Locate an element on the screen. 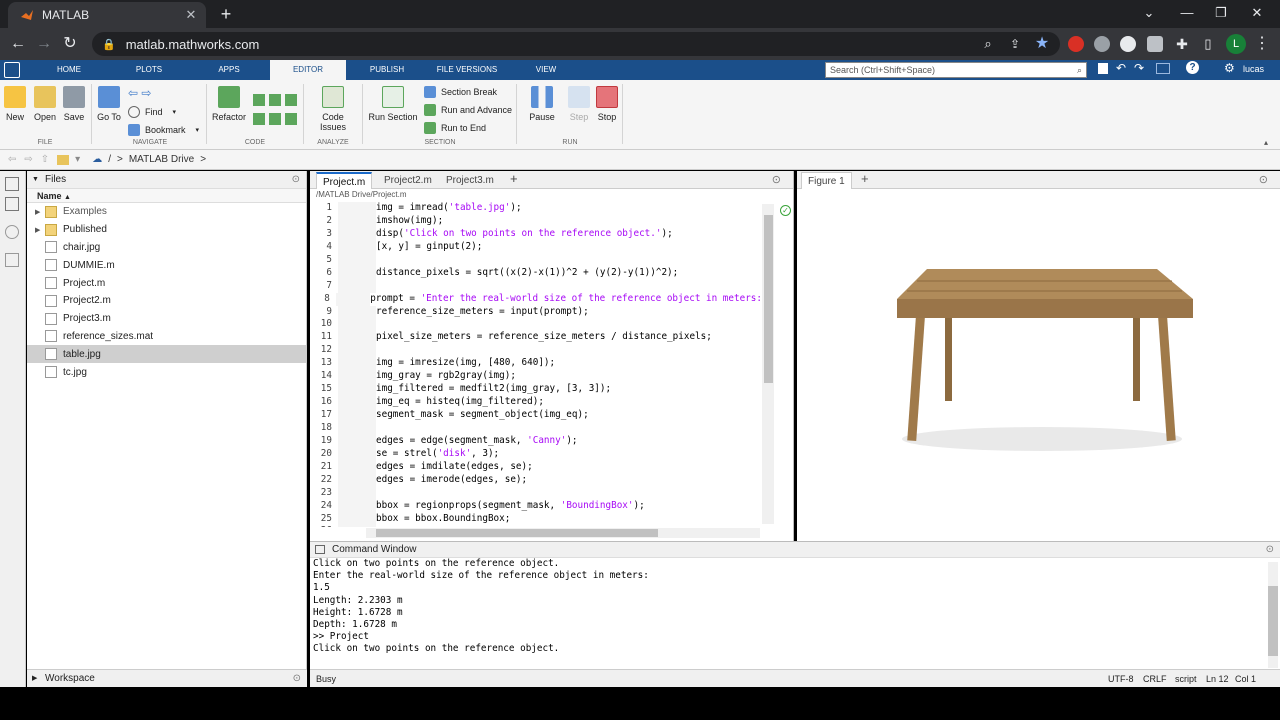 The height and width of the screenshot is (720, 1280). run-and-advance-button: Run and Advance is located at coordinates (468, 110).